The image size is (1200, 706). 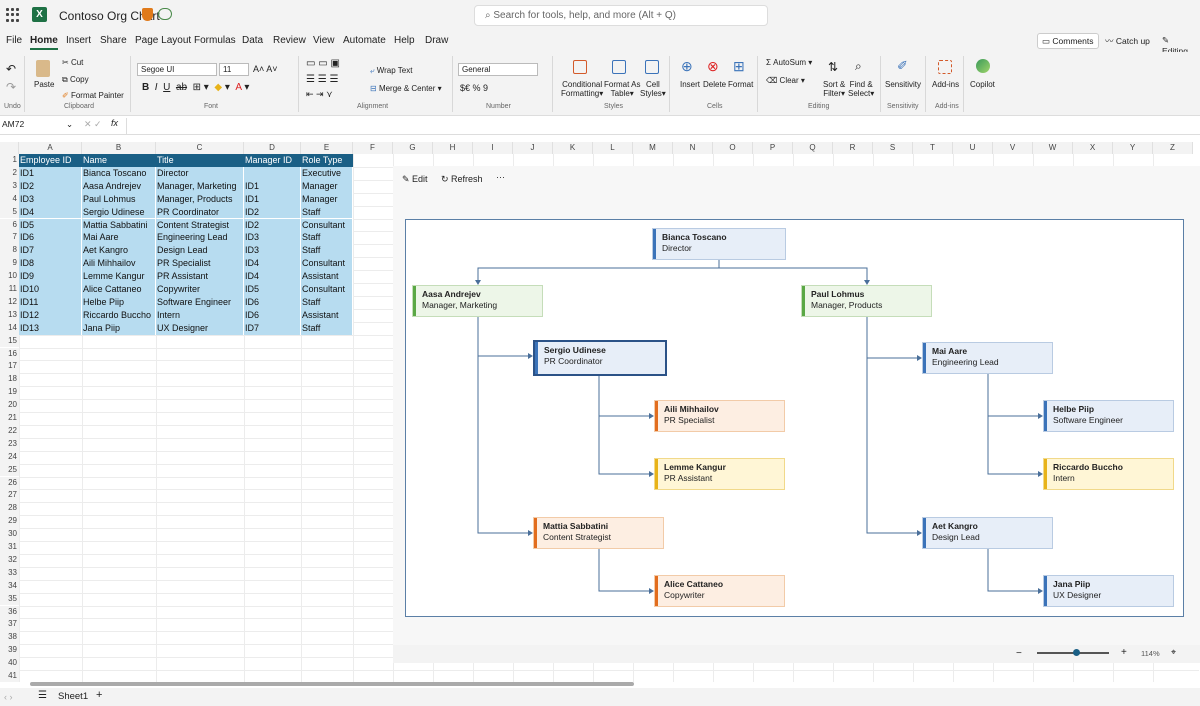 I want to click on add-sheet-button: +, so click(x=99, y=695).